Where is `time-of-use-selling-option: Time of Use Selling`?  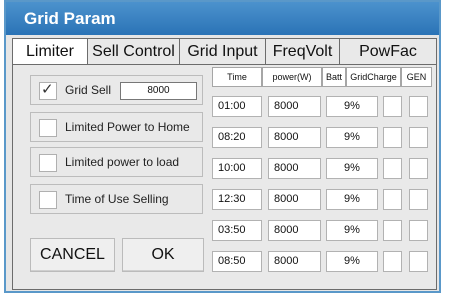
time-of-use-selling-option: Time of Use Selling is located at coordinates (116, 199).